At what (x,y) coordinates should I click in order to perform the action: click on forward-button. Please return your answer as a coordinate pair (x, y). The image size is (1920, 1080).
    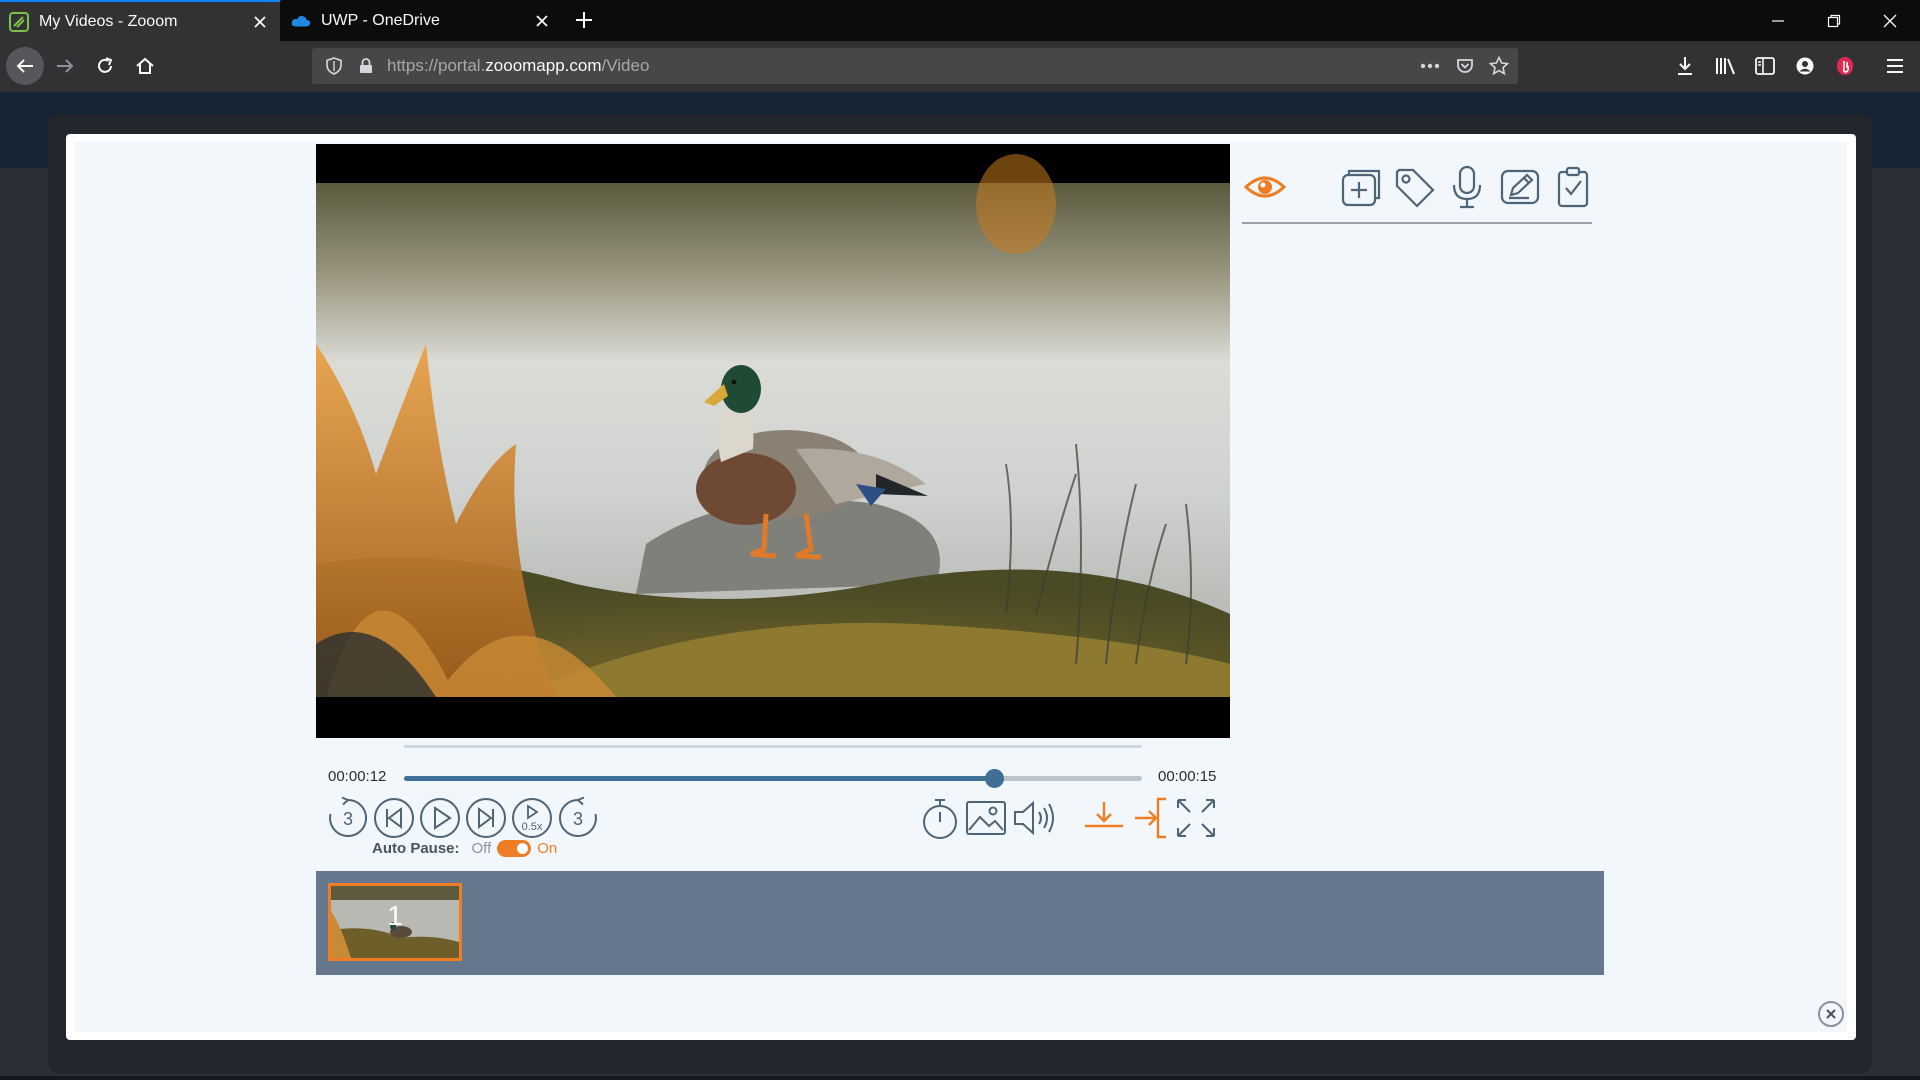
    Looking at the image, I should click on (65, 66).